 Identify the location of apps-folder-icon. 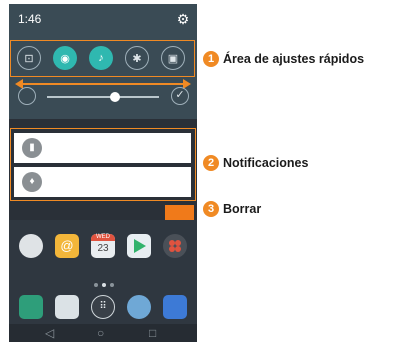
(175, 246).